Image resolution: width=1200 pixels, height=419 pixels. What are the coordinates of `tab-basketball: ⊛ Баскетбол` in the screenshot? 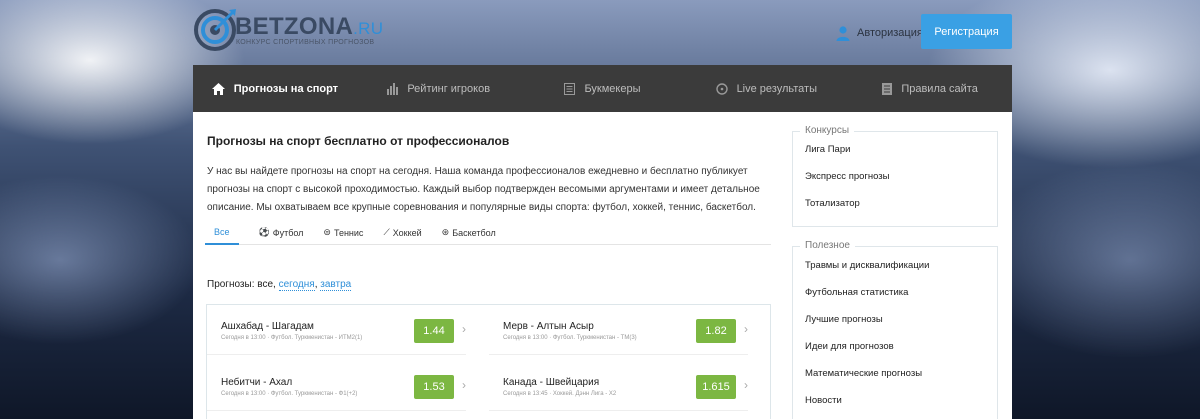 It's located at (469, 232).